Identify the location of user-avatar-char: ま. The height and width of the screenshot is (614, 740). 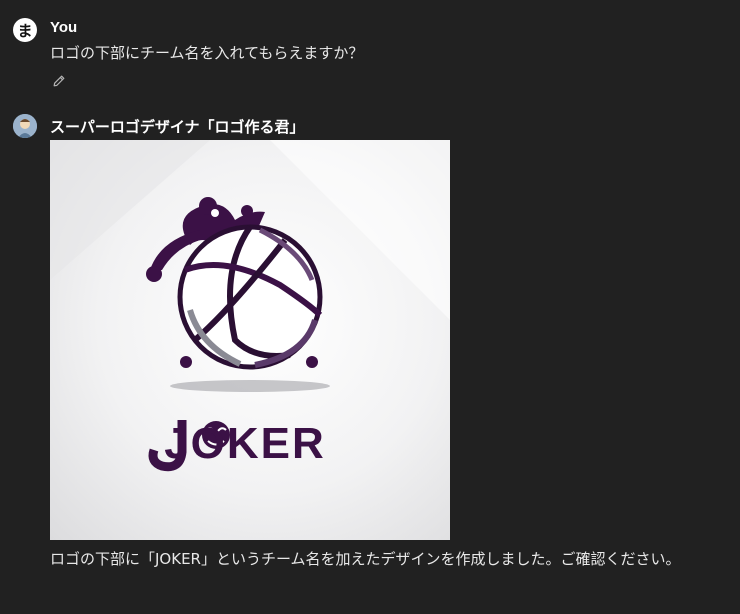
(25, 30).